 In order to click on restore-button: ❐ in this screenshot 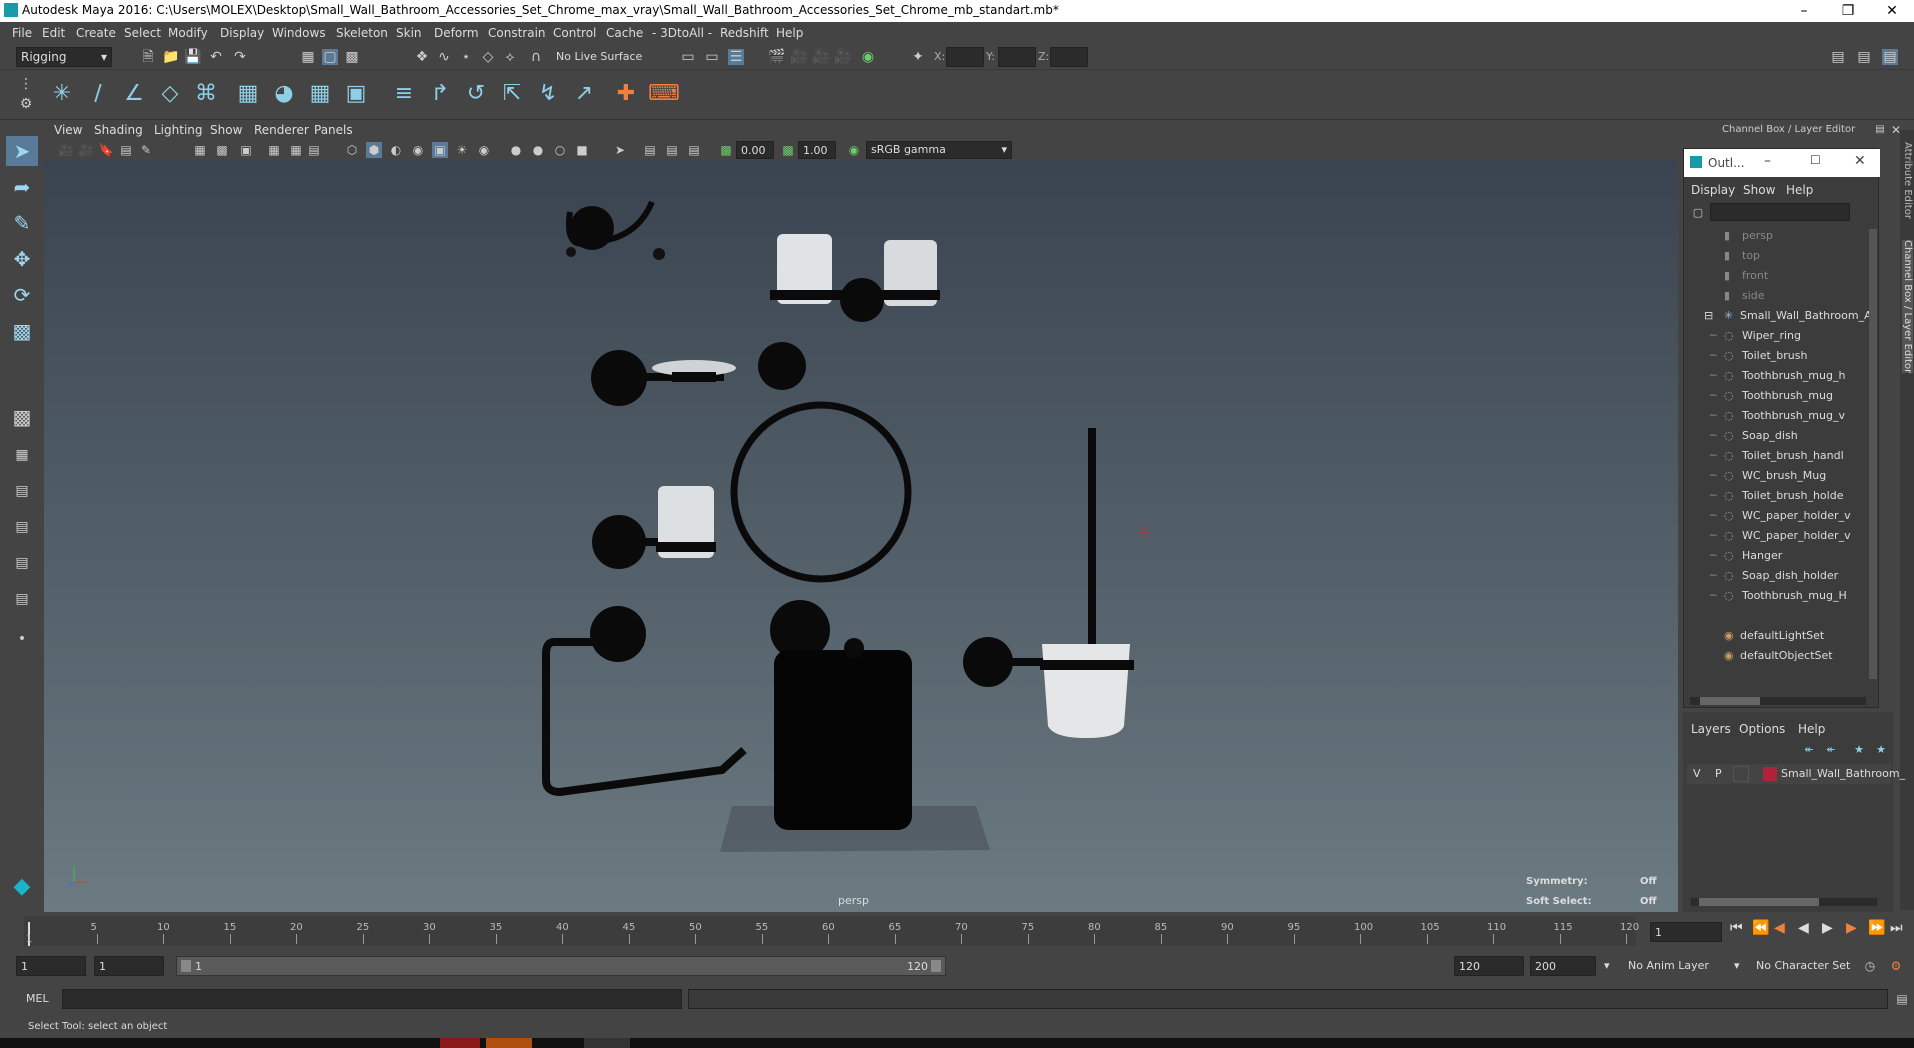, I will do `click(1848, 11)`.